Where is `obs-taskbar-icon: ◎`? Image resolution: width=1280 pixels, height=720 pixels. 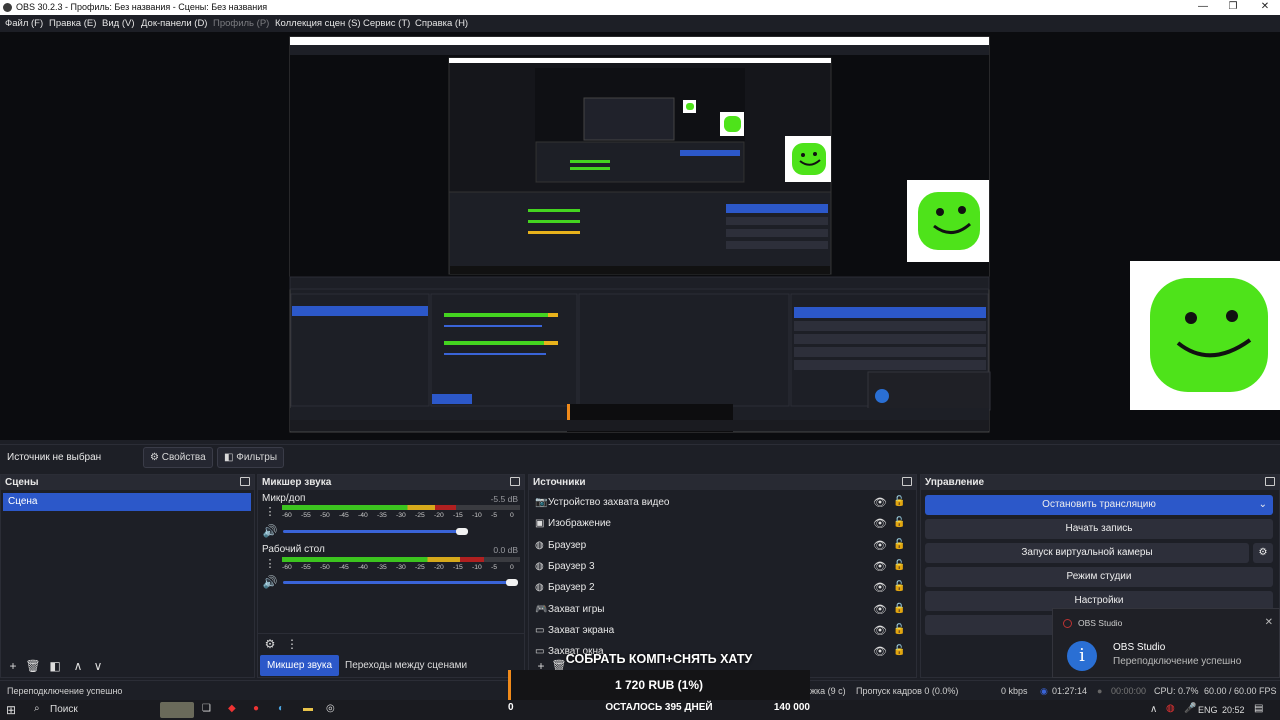 obs-taskbar-icon: ◎ is located at coordinates (330, 708).